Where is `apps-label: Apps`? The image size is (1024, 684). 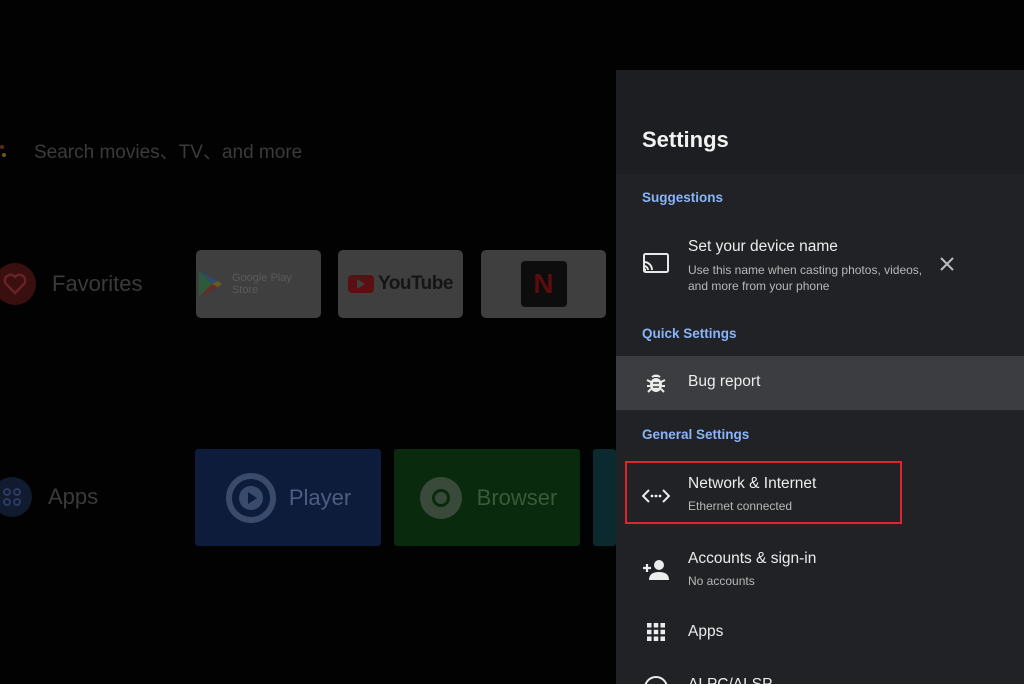 apps-label: Apps is located at coordinates (73, 496).